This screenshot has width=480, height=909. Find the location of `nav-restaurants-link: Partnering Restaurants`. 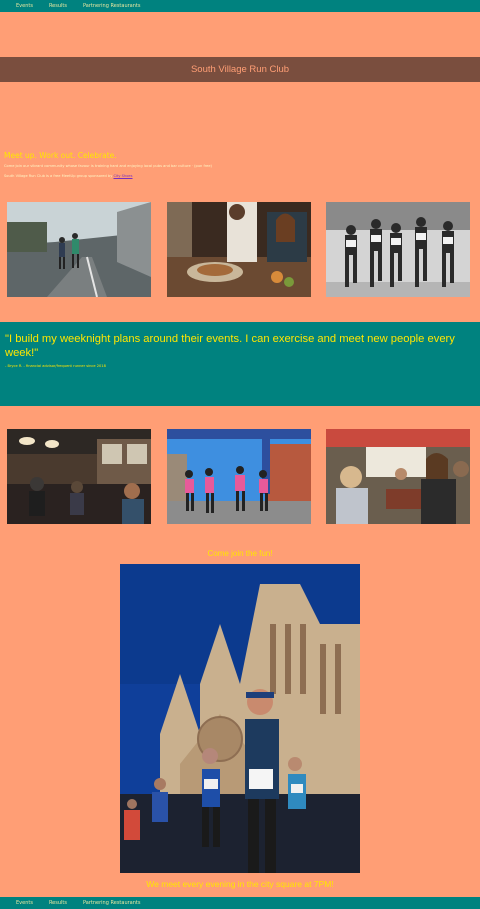

nav-restaurants-link: Partnering Restaurants is located at coordinates (111, 6).